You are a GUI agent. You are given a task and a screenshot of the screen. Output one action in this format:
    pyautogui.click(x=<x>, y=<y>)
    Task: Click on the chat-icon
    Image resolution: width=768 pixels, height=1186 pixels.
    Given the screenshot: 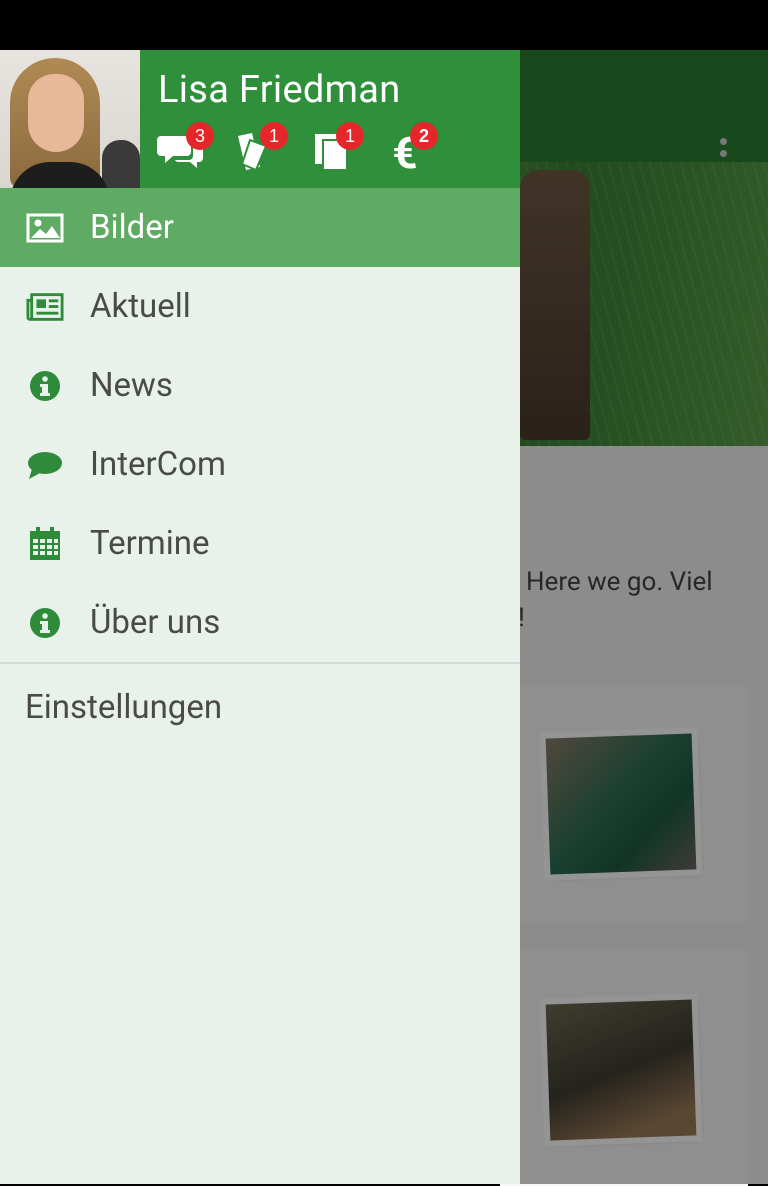 What is the action you would take?
    pyautogui.click(x=45, y=465)
    